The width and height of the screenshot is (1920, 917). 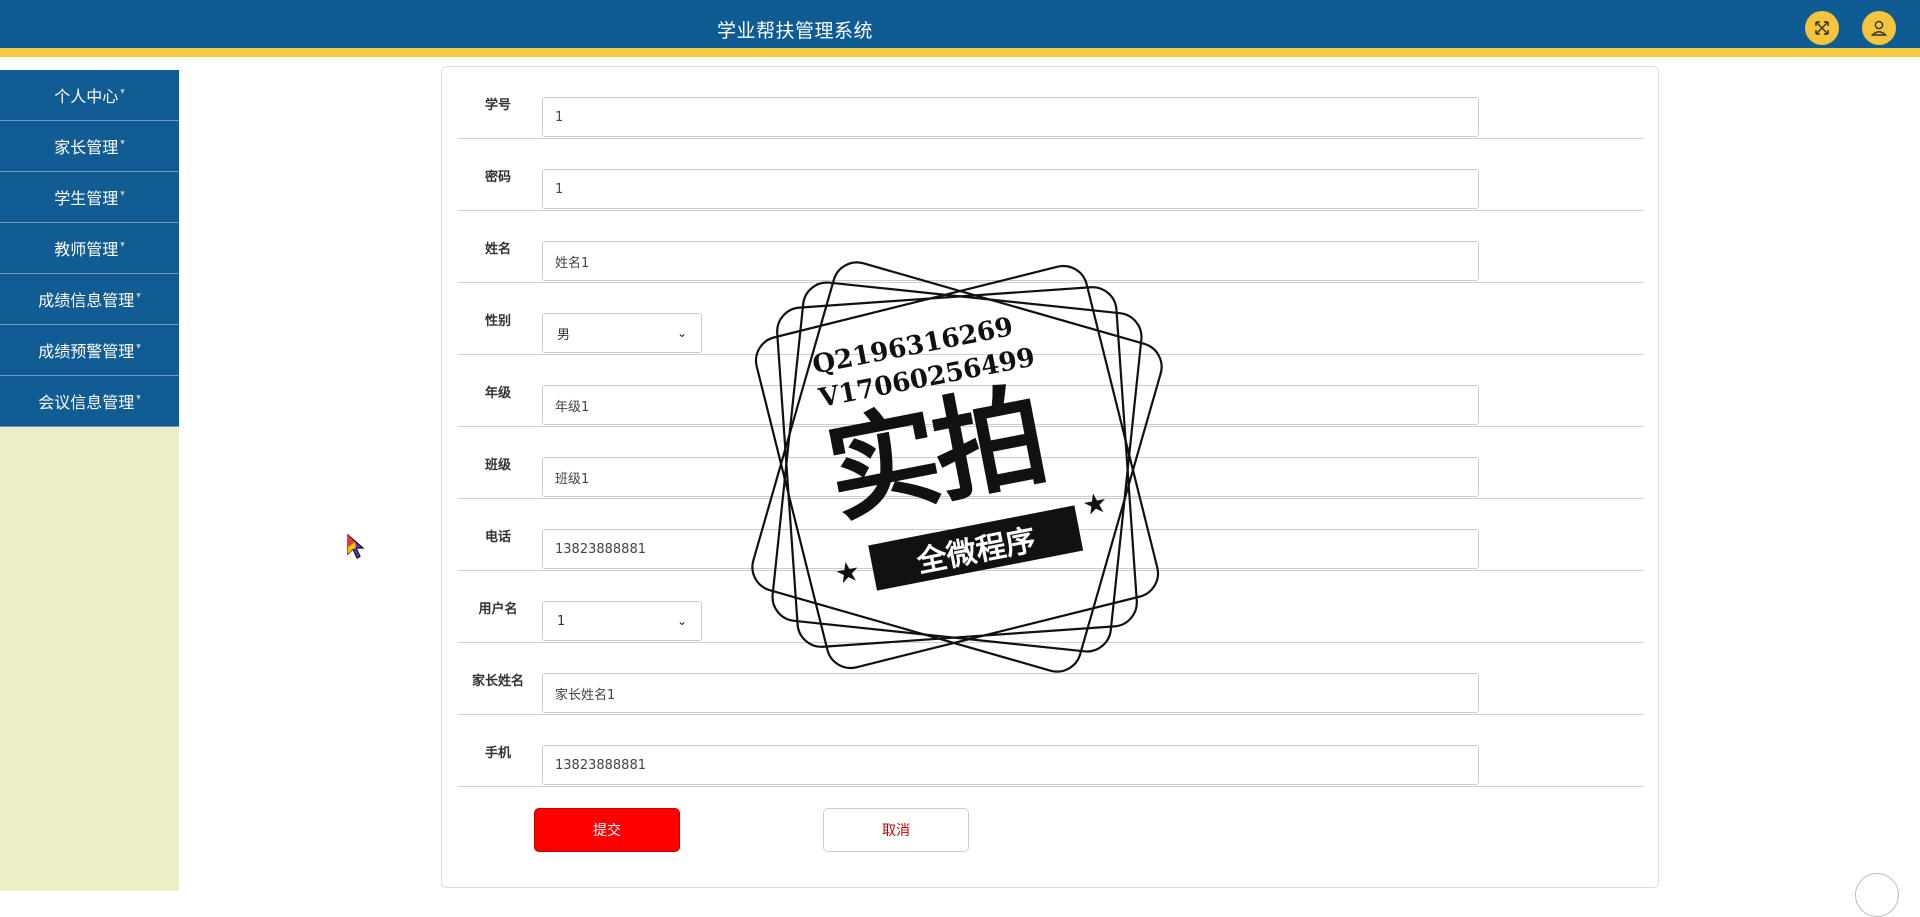 I want to click on field-label: 手机, so click(x=497, y=753).